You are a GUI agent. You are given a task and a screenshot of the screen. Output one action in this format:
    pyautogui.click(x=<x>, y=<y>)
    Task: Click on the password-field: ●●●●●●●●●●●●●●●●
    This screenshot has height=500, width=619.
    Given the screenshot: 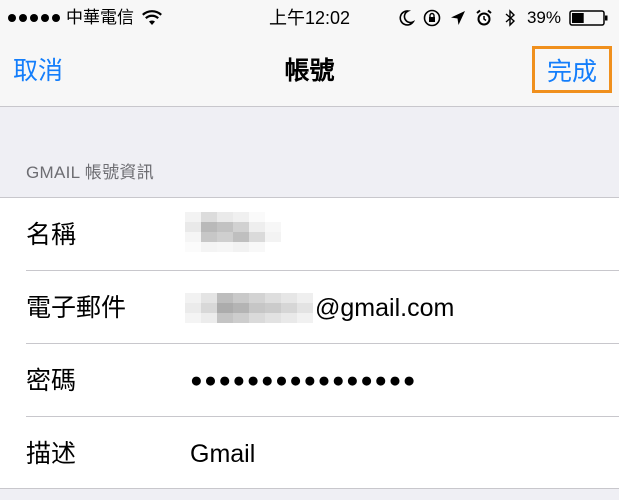 What is the action you would take?
    pyautogui.click(x=303, y=381)
    